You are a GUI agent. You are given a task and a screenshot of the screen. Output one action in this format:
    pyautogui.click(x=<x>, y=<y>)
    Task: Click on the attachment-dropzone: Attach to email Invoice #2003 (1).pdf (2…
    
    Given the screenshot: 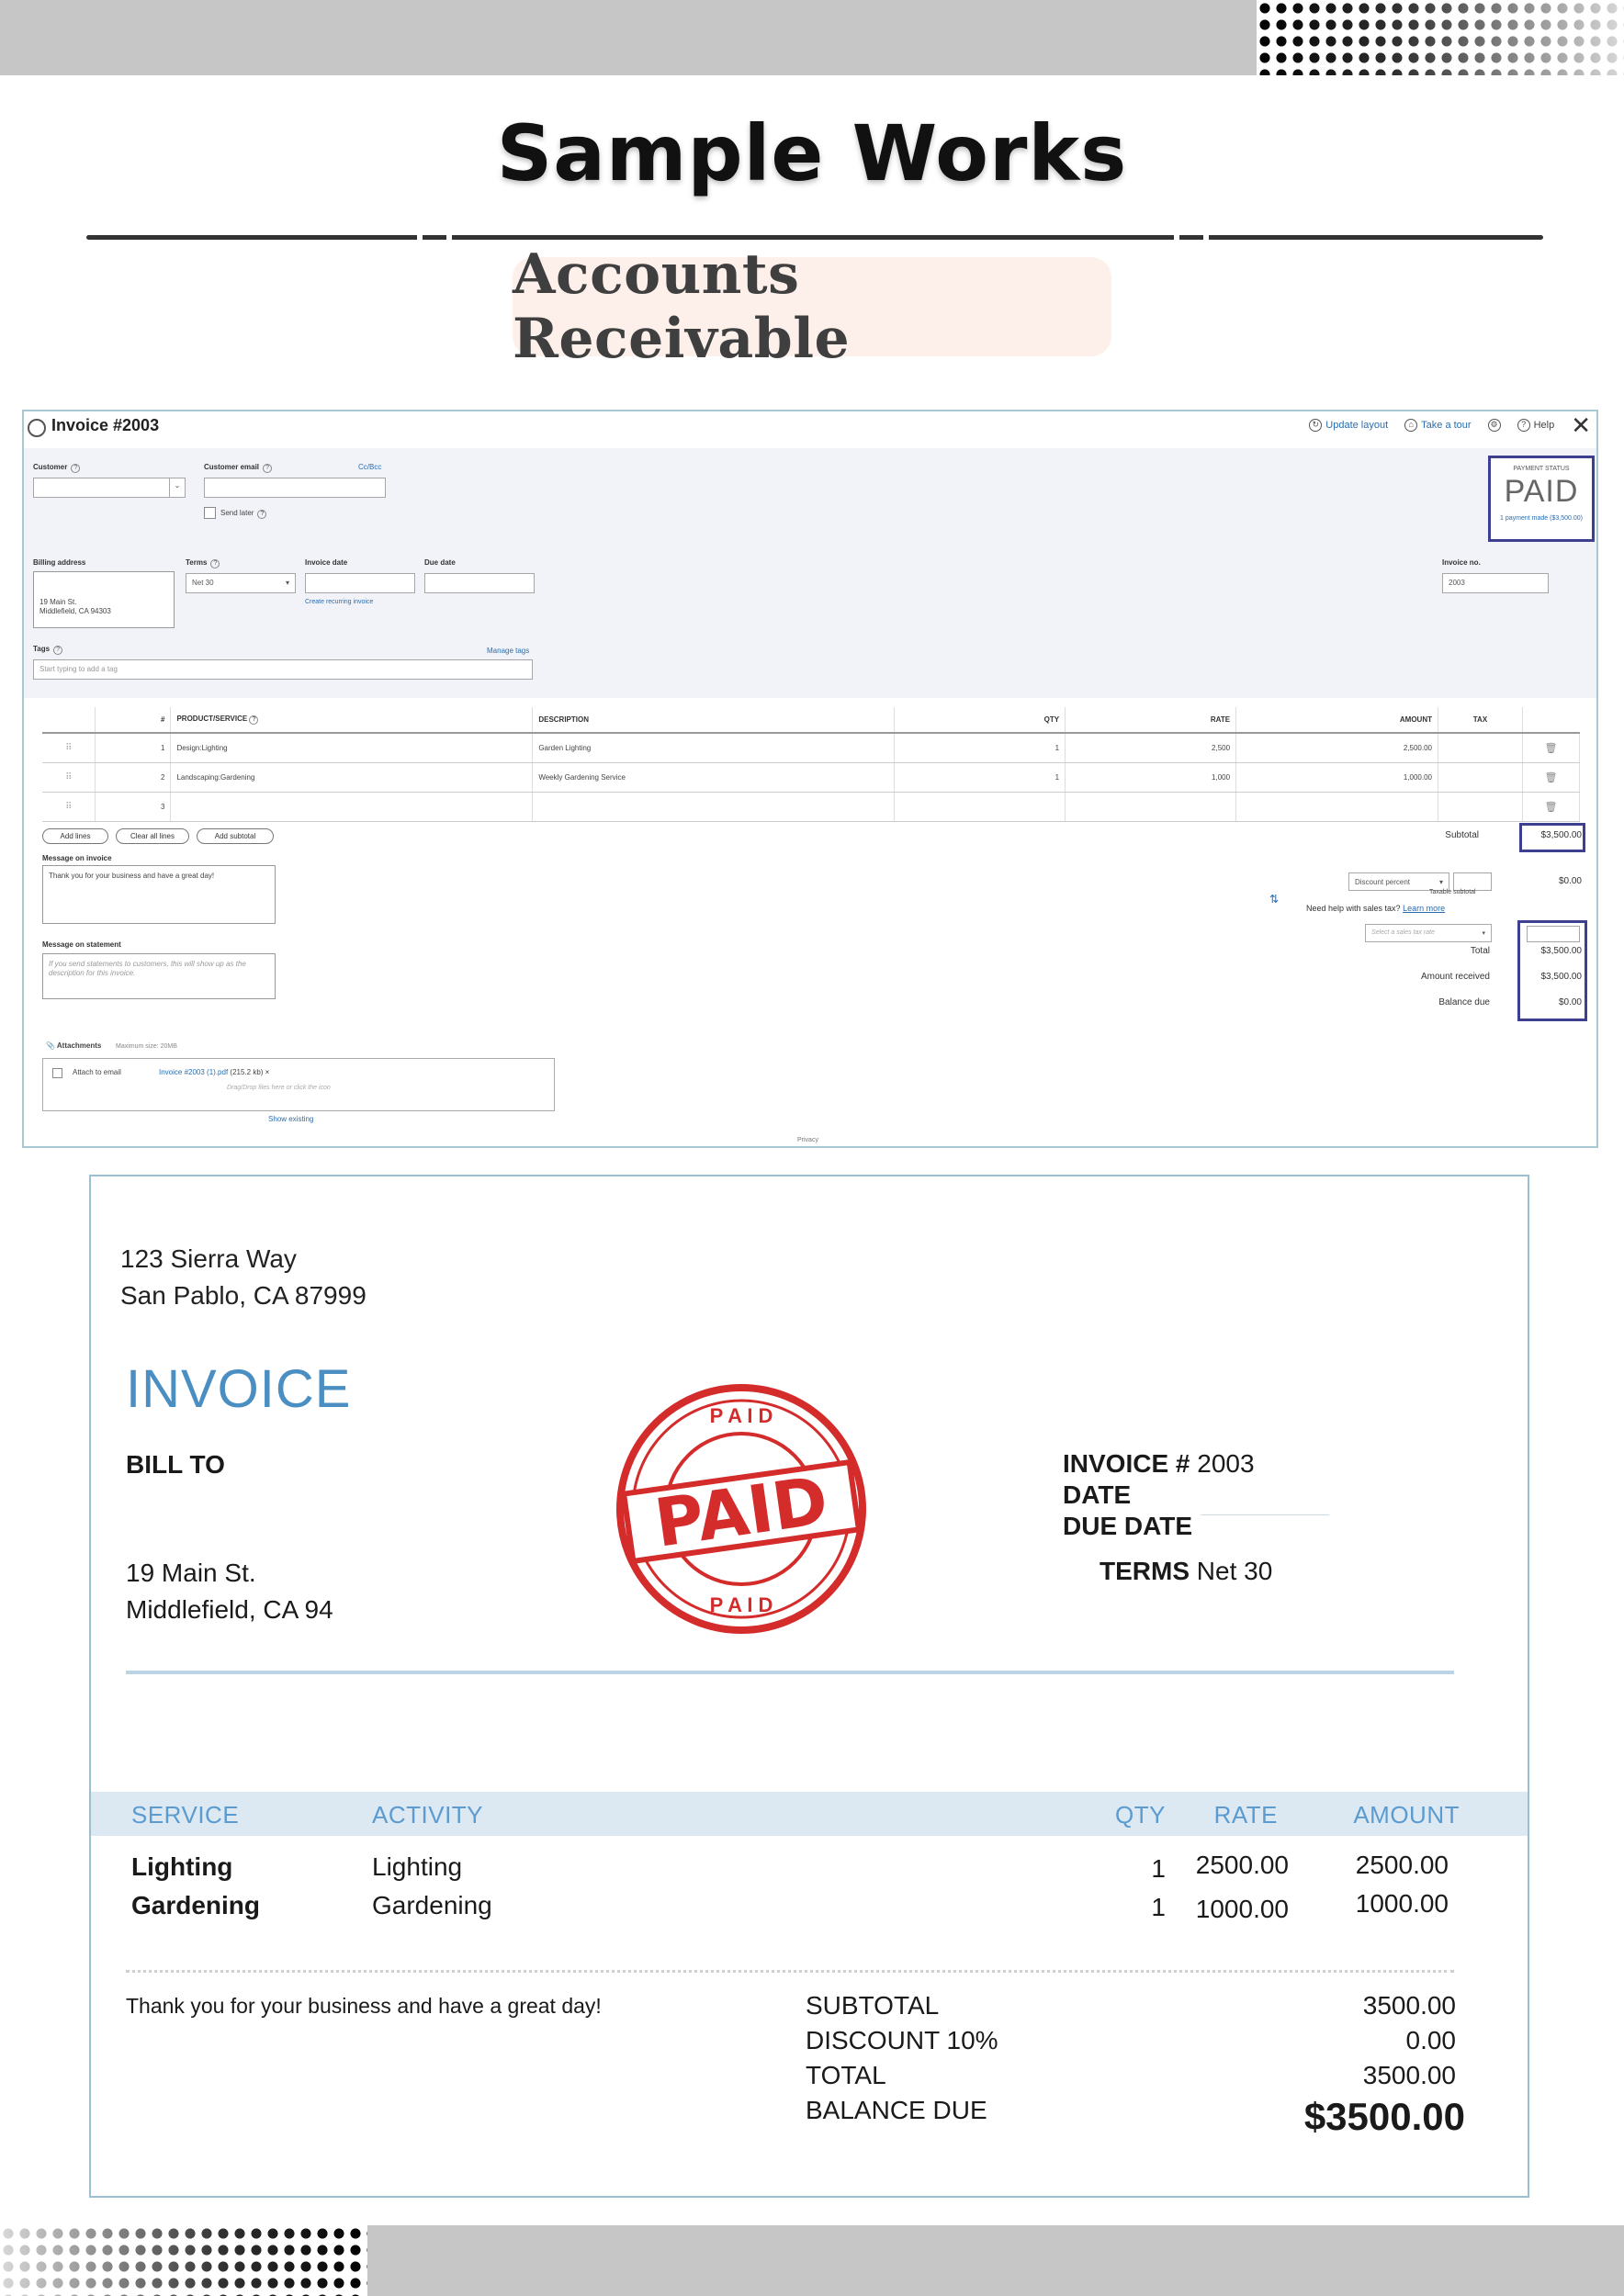 What is the action you would take?
    pyautogui.click(x=298, y=1084)
    